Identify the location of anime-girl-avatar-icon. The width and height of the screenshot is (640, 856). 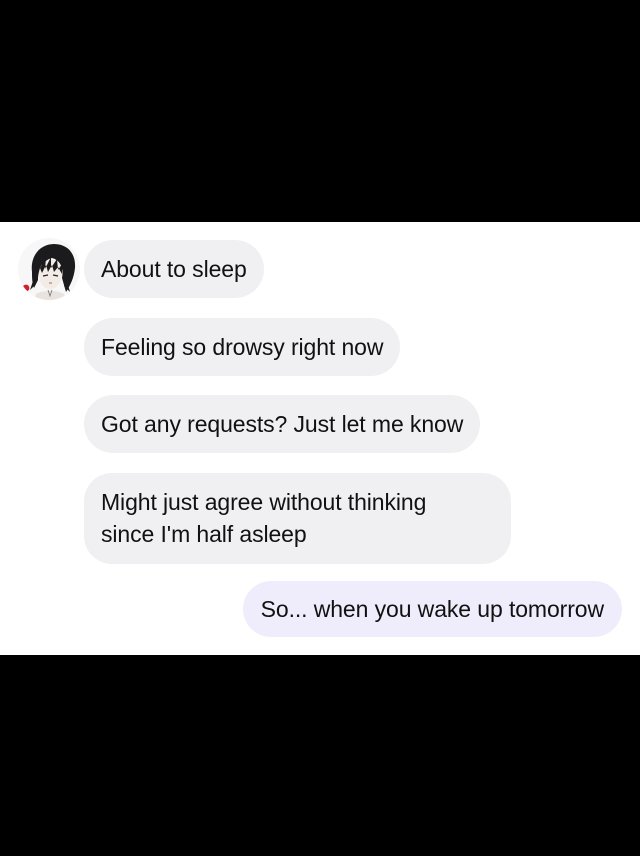
(49, 269).